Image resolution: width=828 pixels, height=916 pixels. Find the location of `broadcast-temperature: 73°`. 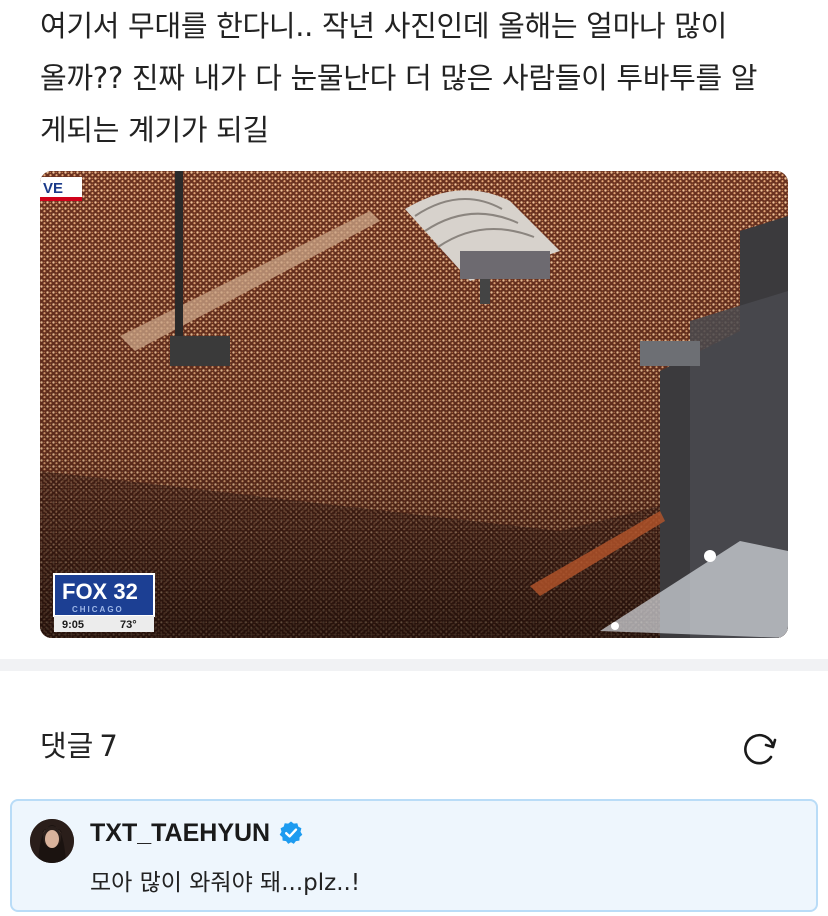

broadcast-temperature: 73° is located at coordinates (128, 625).